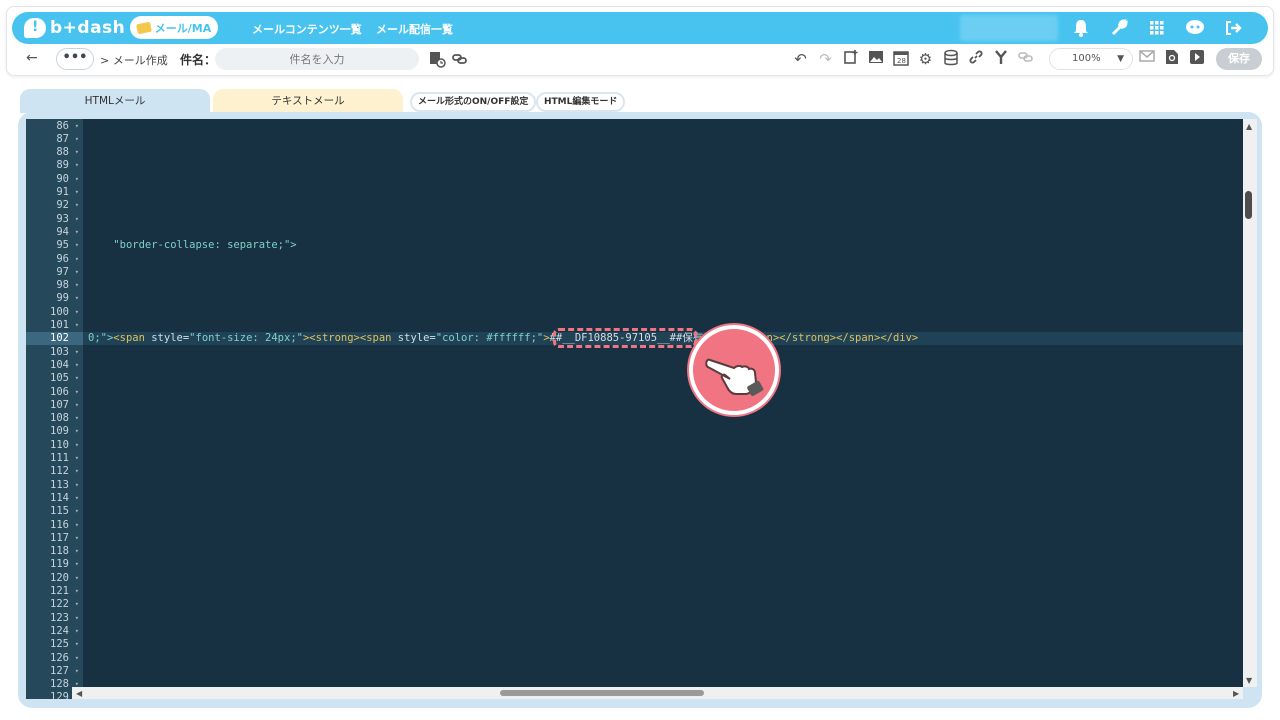 This screenshot has height=720, width=1280. I want to click on preview-tool-group, so click(1171, 59).